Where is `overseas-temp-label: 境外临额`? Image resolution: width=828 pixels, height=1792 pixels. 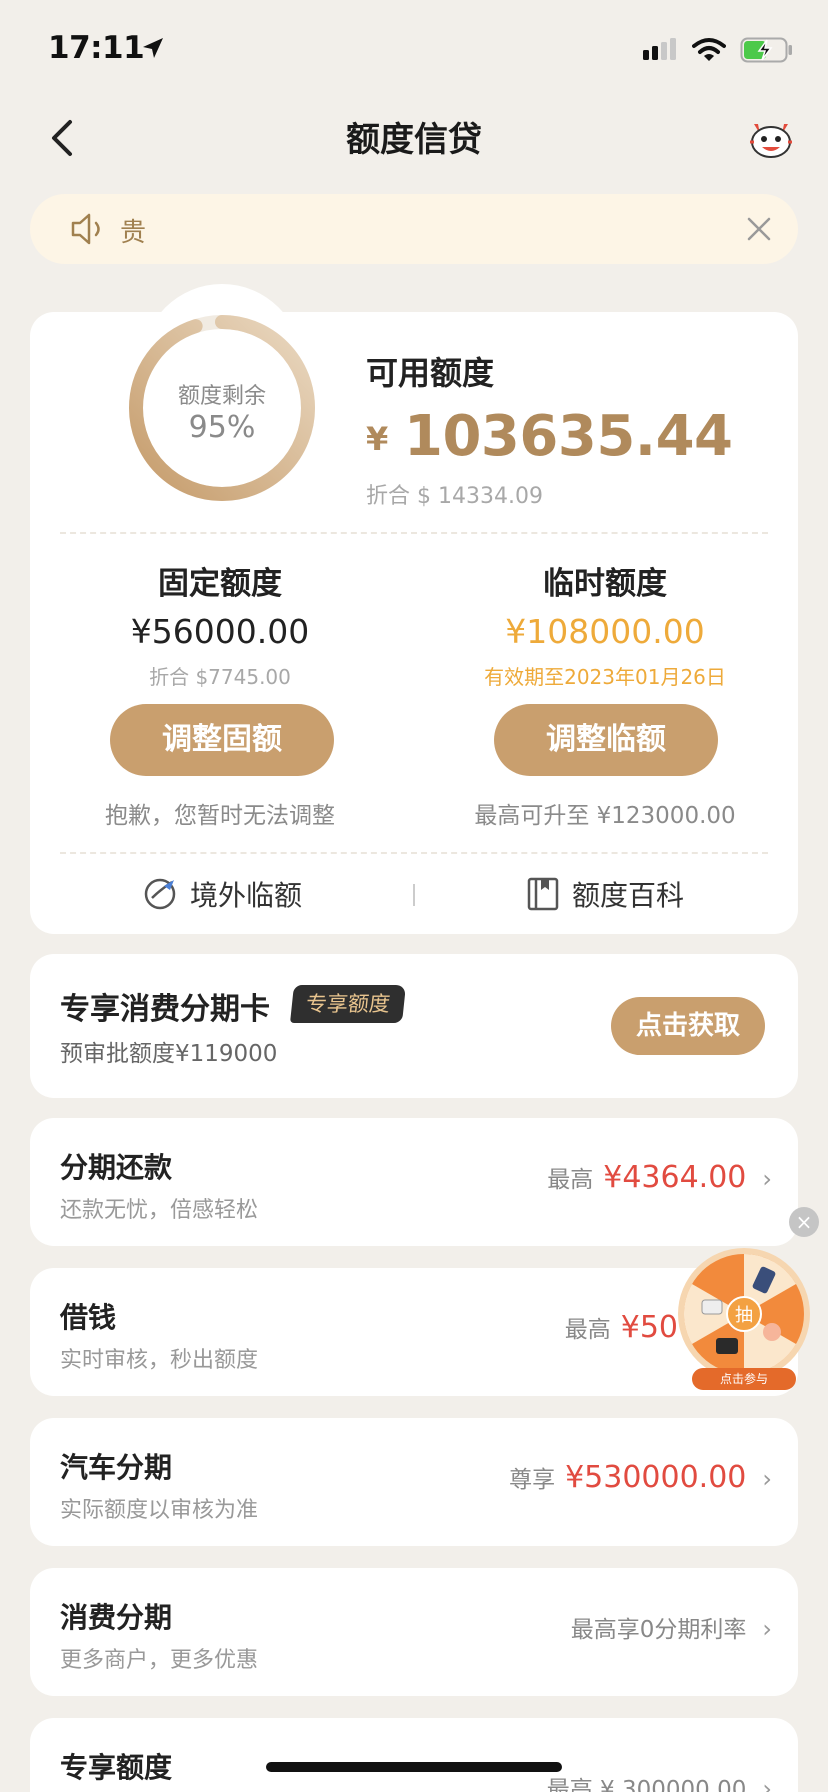 overseas-temp-label: 境外临额 is located at coordinates (246, 895).